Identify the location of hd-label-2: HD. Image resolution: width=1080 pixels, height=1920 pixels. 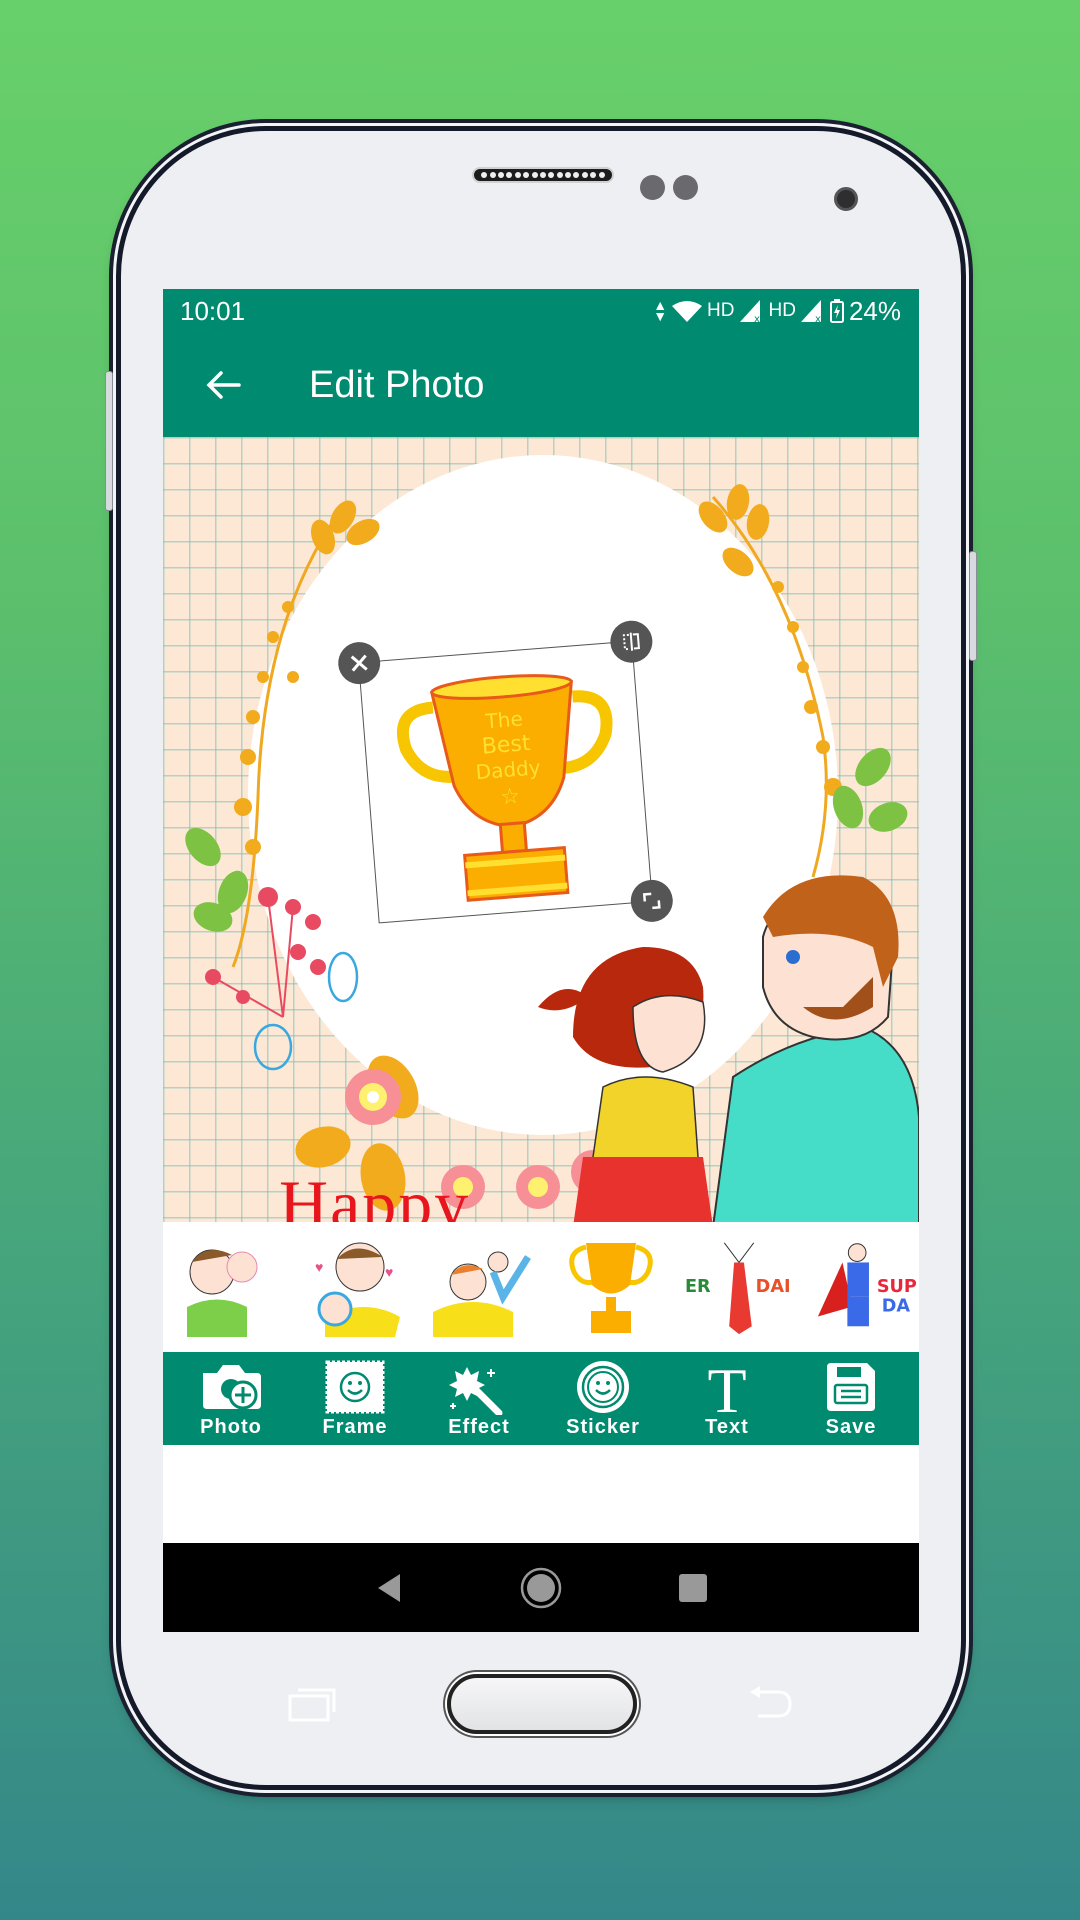
(782, 310).